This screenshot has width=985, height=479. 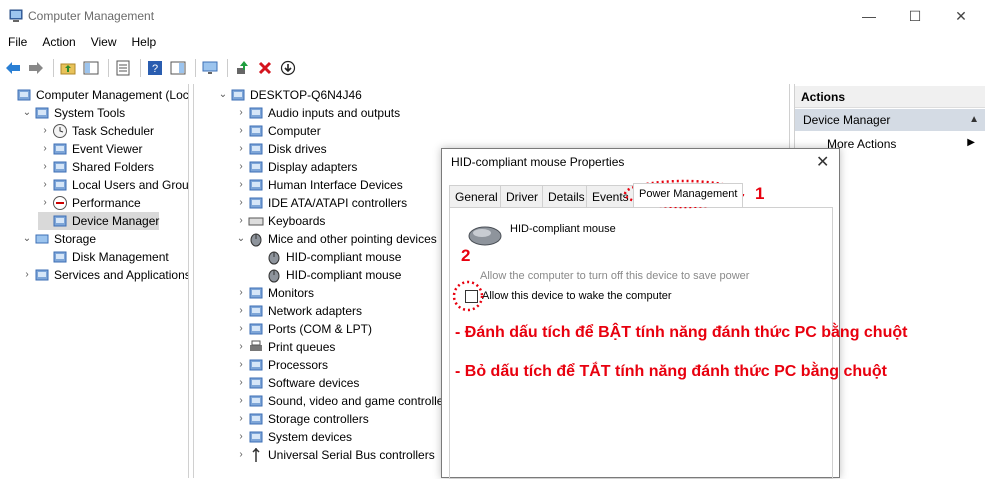 I want to click on device-tree-item: › Disk drives, so click(x=280, y=149).